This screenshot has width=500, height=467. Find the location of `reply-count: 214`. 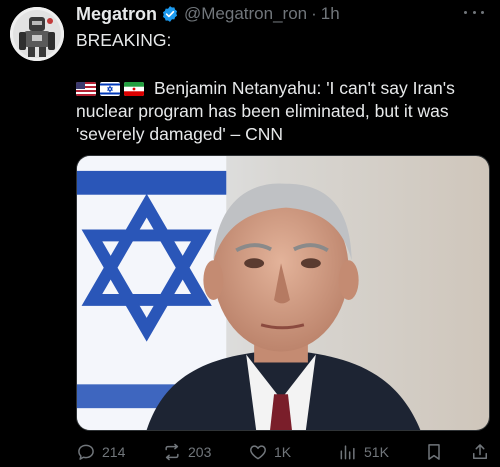

reply-count: 214 is located at coordinates (114, 452).